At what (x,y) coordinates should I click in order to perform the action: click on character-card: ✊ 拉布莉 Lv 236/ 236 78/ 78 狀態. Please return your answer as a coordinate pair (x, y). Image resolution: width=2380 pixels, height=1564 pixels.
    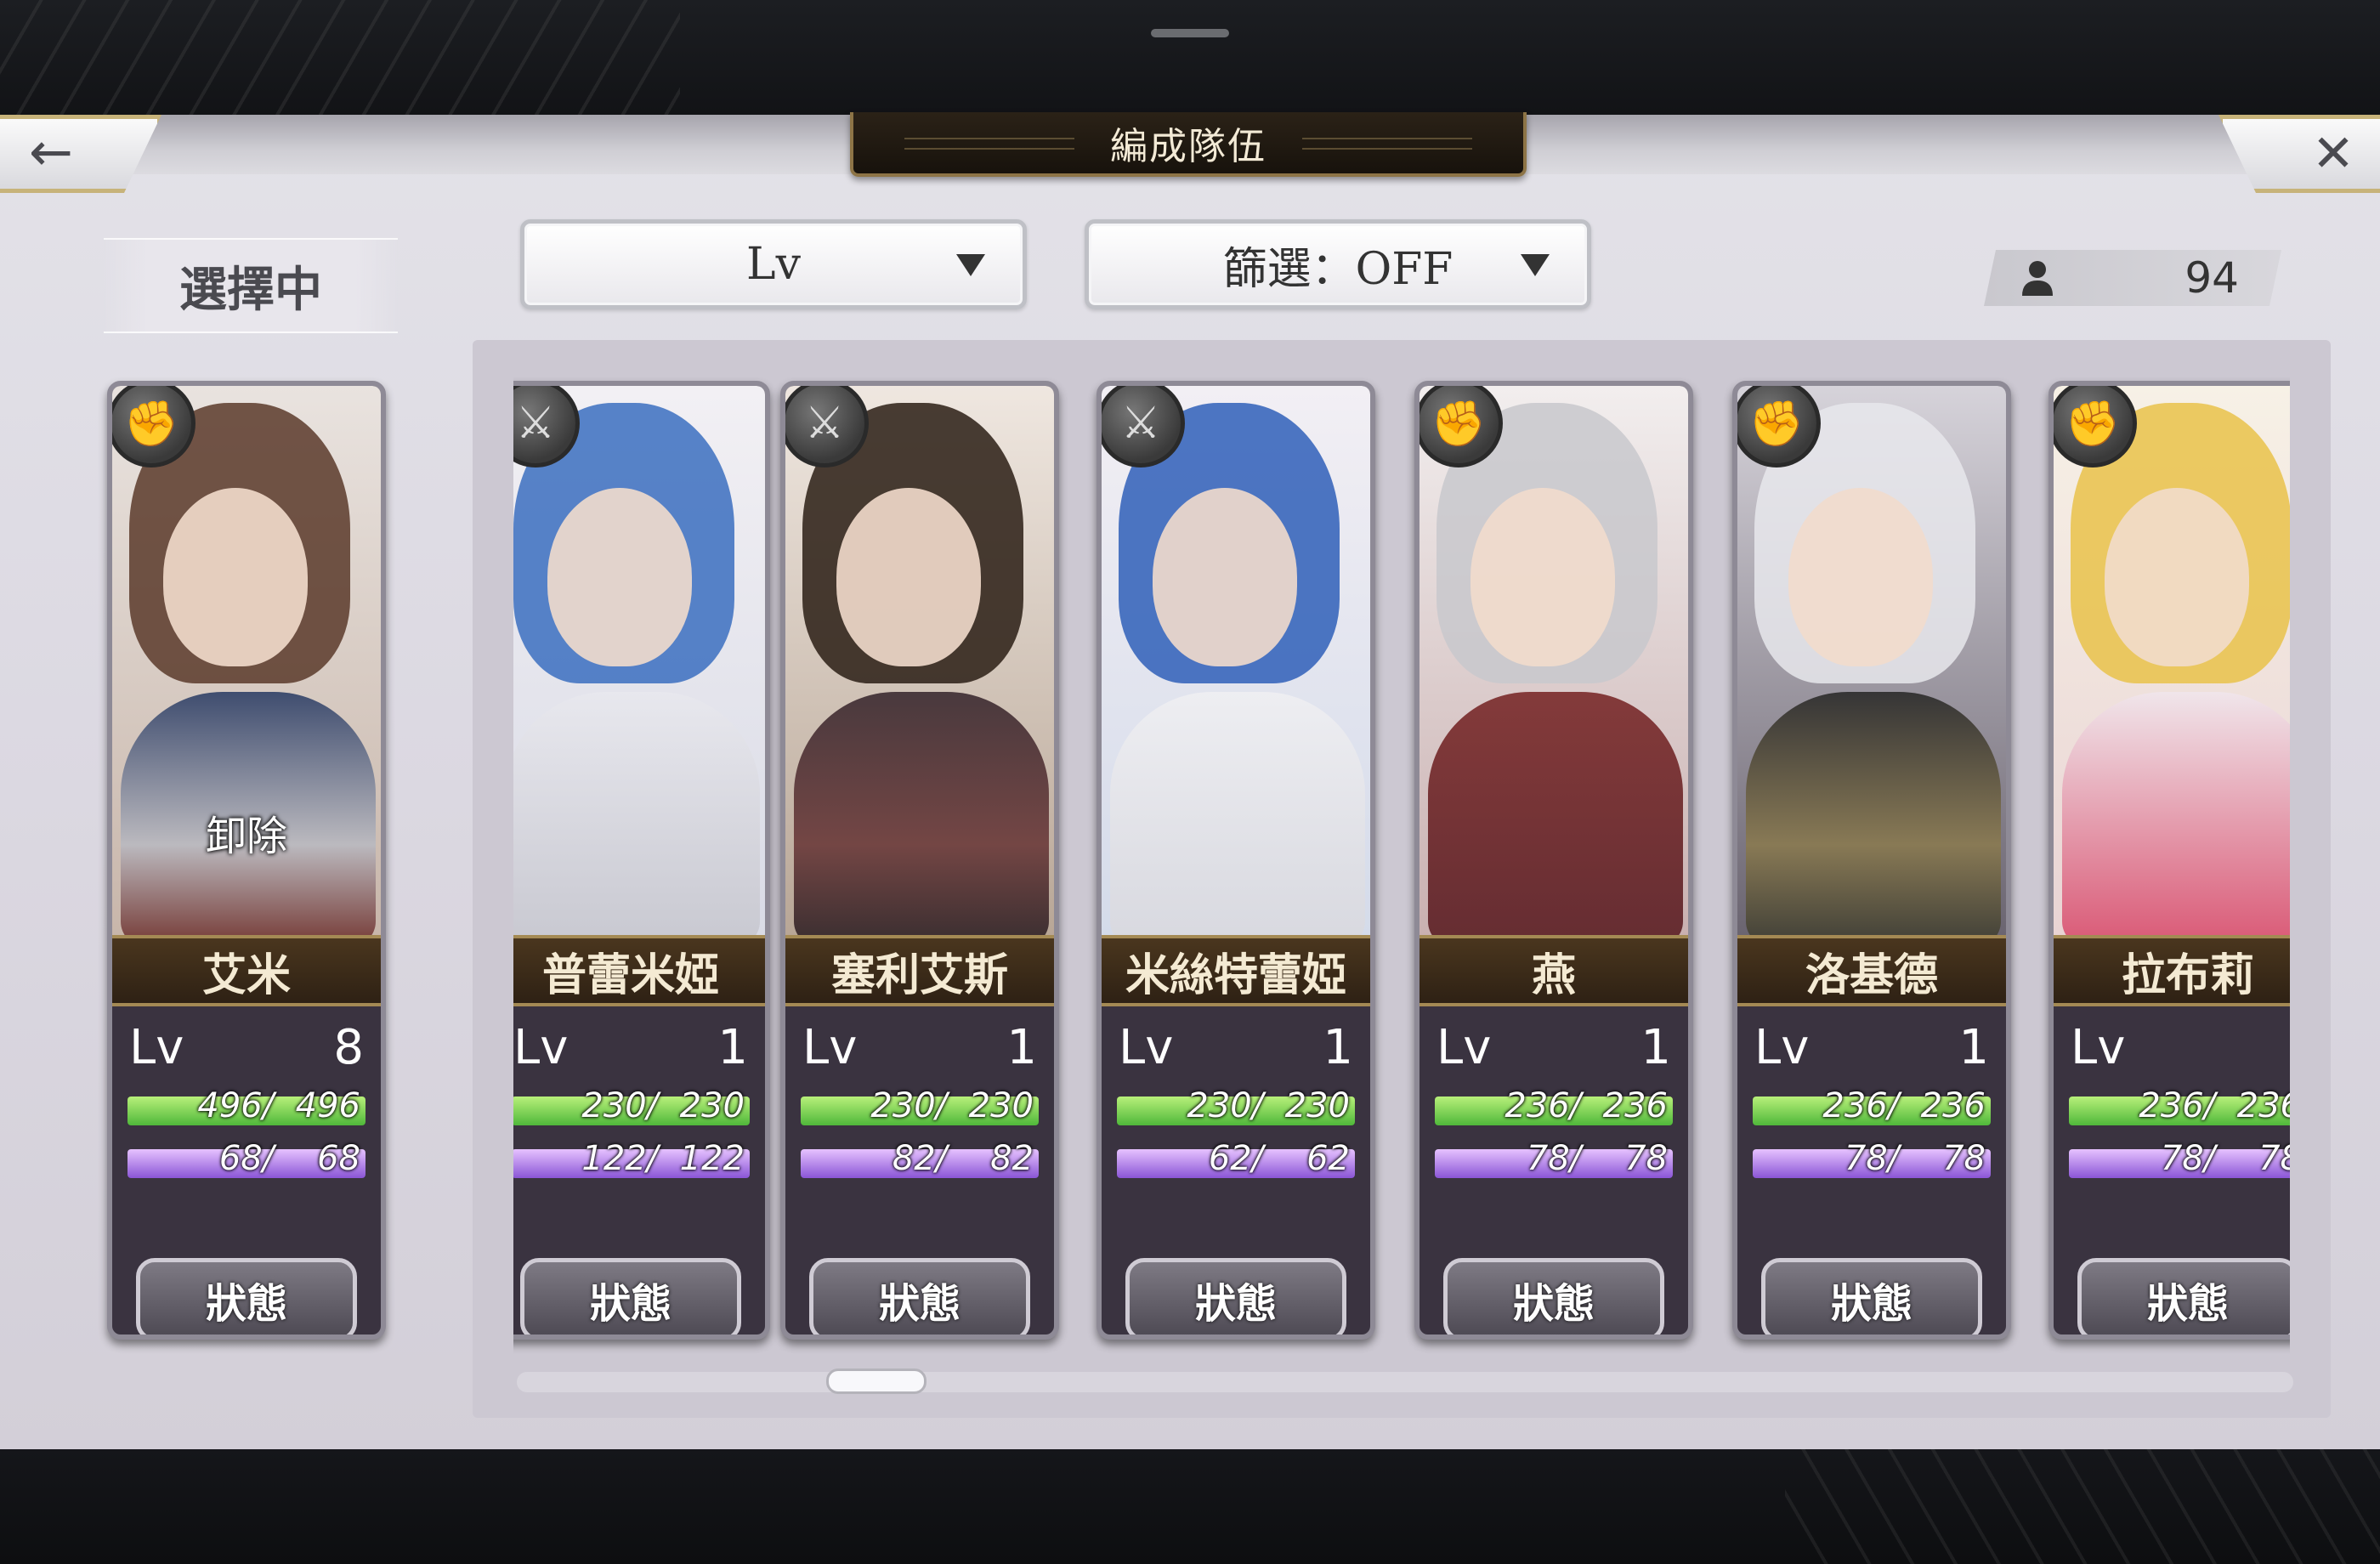
    Looking at the image, I should click on (2169, 860).